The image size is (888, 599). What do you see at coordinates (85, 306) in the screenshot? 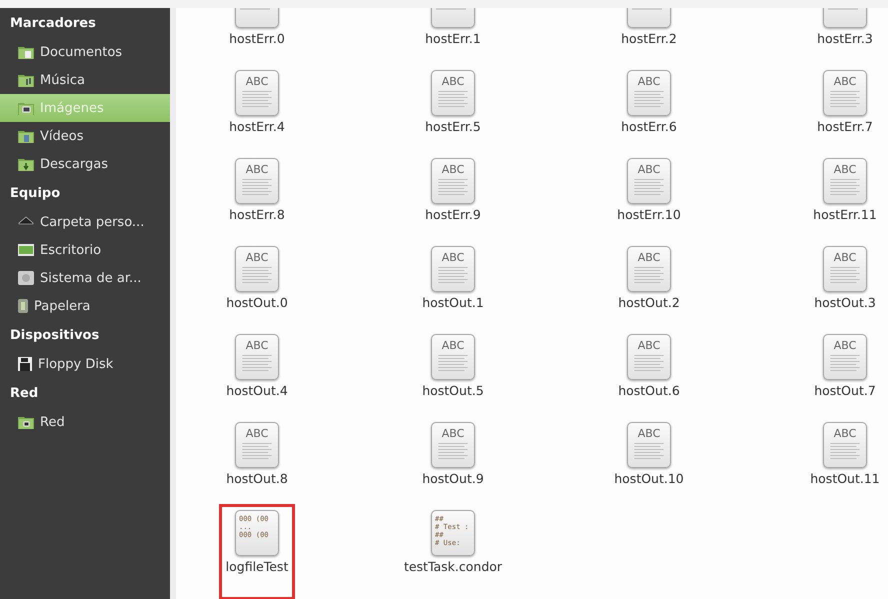
I see `sidebar-item: Papelera` at bounding box center [85, 306].